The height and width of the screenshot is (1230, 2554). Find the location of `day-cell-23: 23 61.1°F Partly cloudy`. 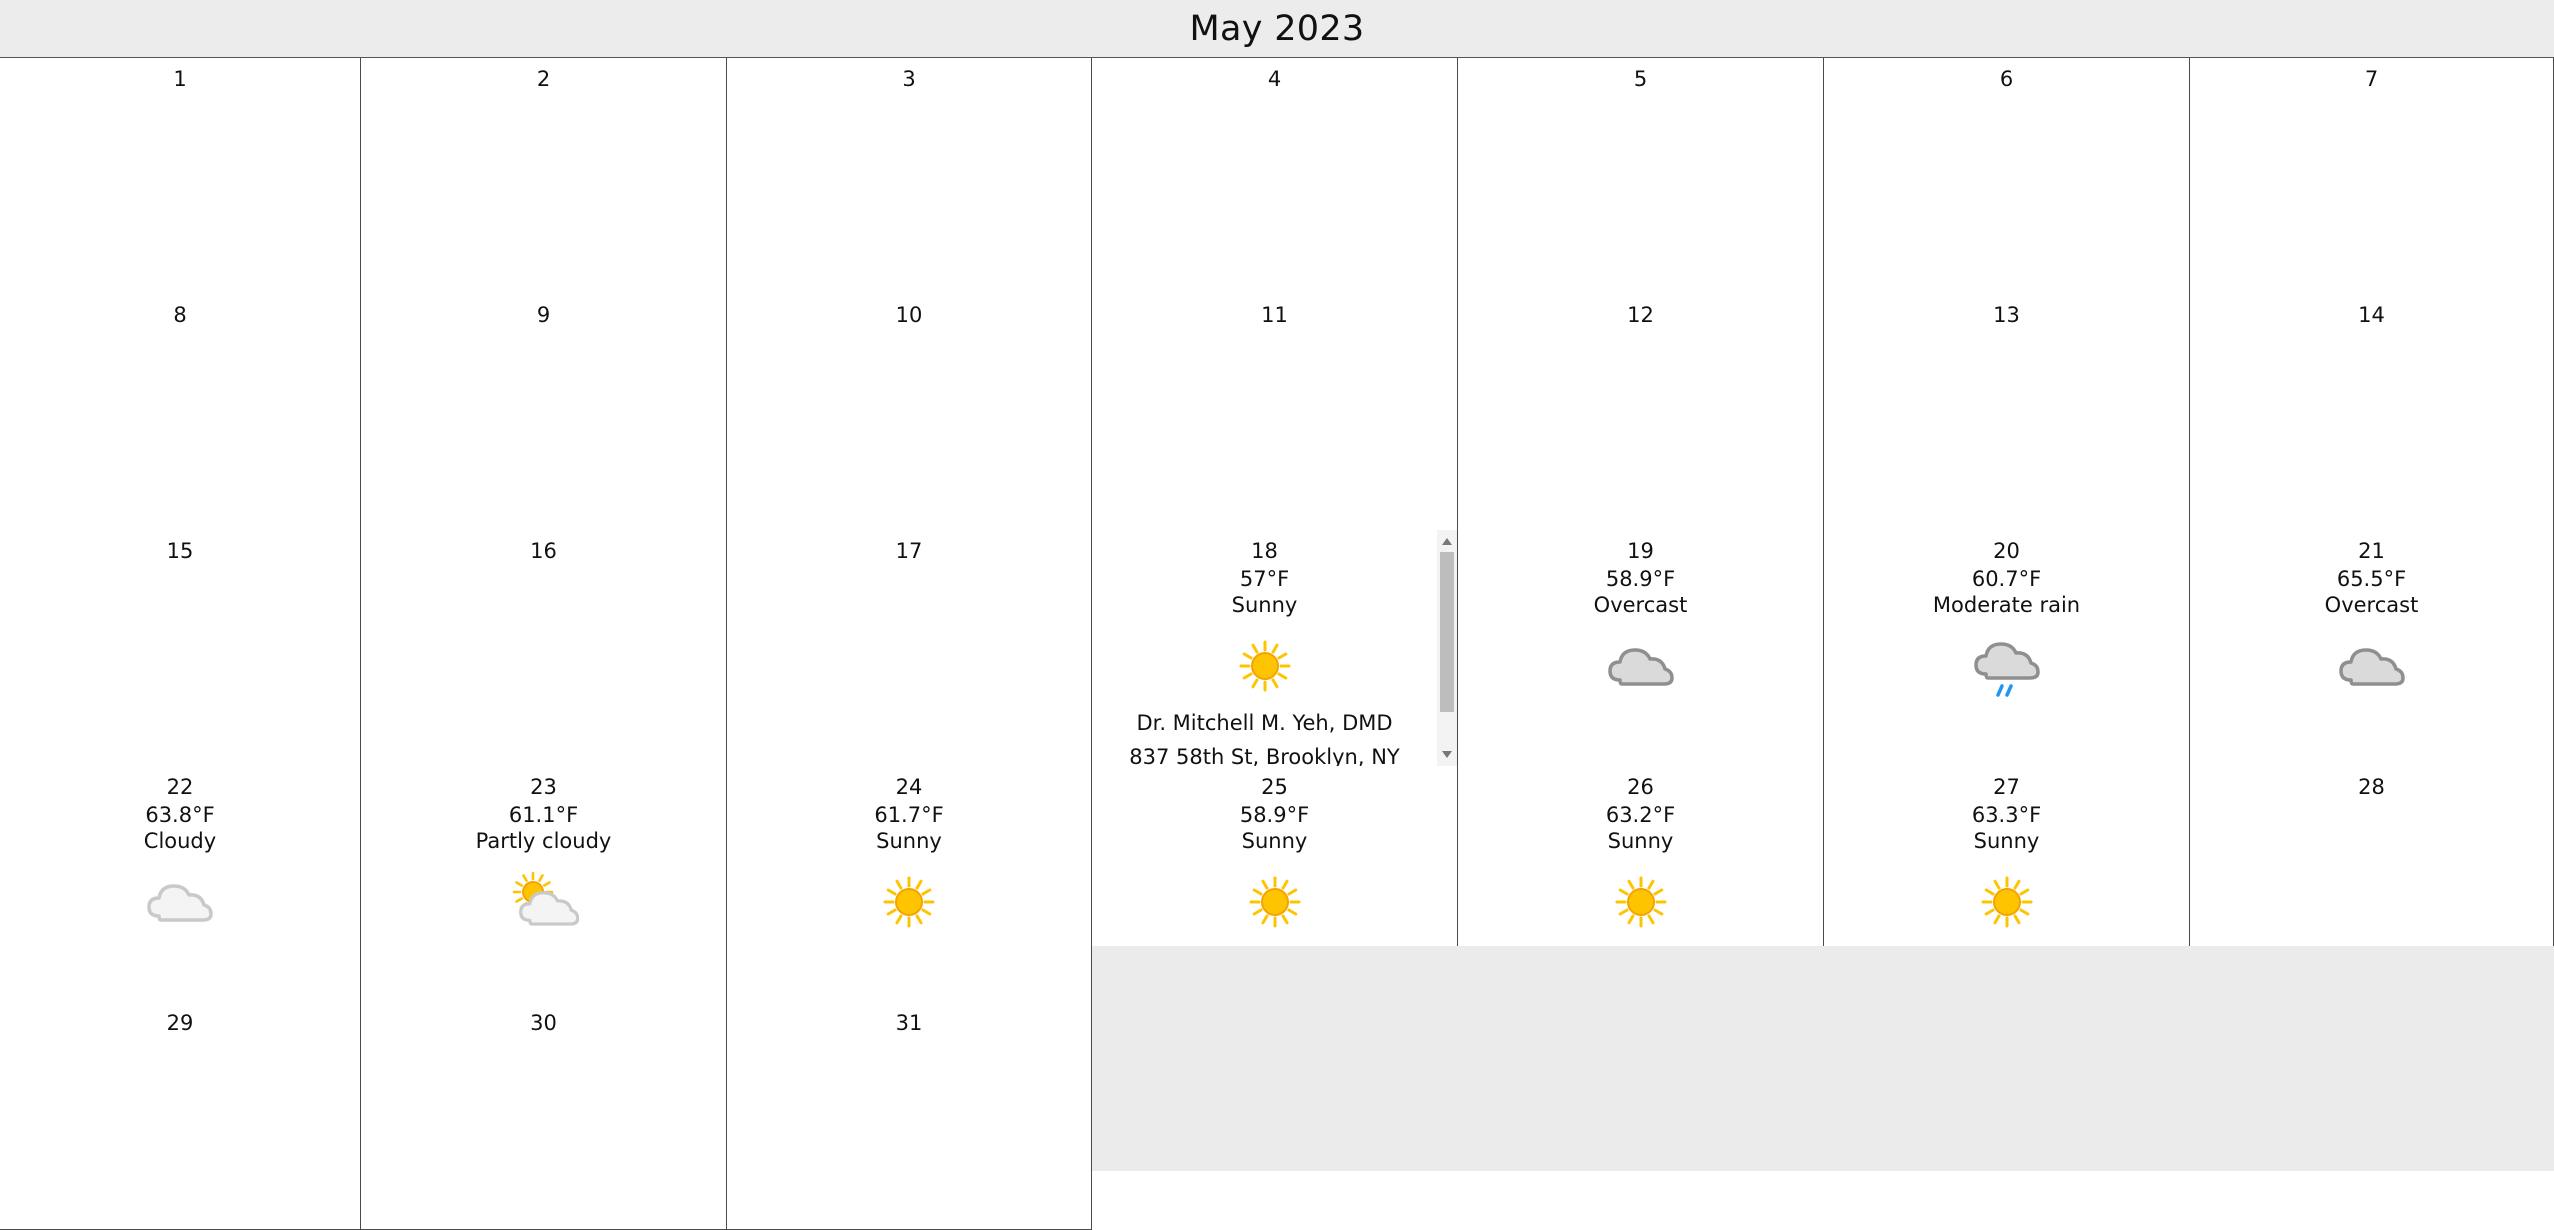

day-cell-23: 23 61.1°F Partly cloudy is located at coordinates (544, 884).